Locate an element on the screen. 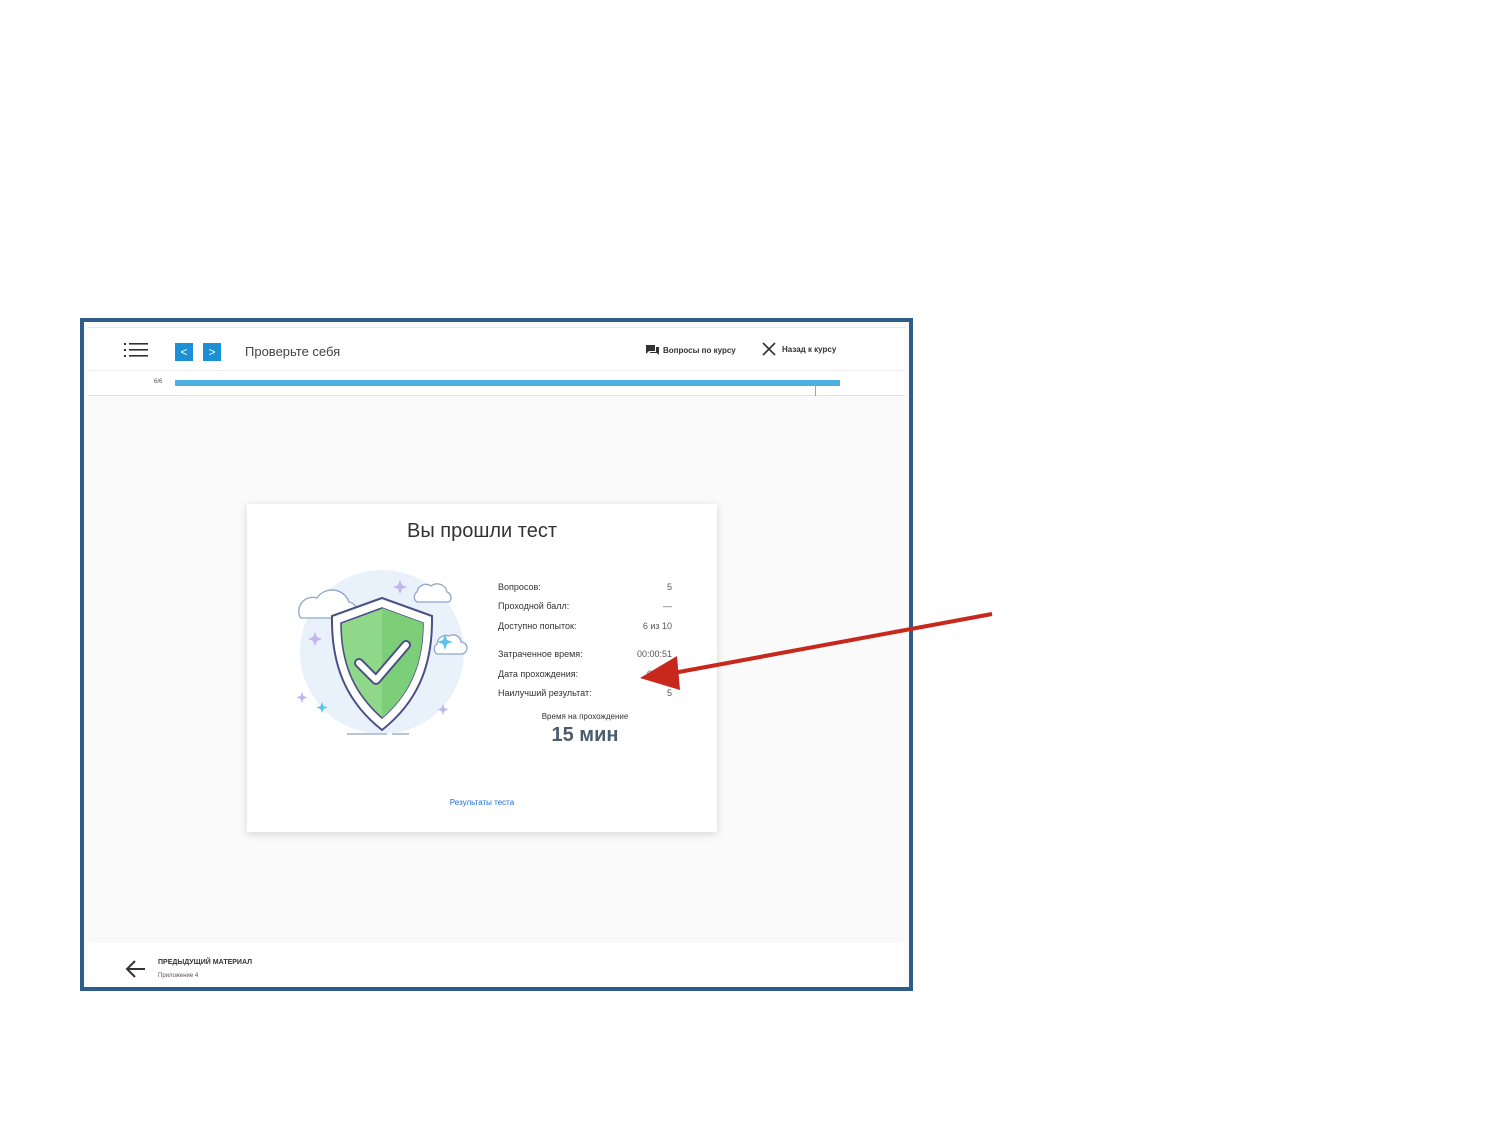 The image size is (1500, 1125). progress-area: 6/6 is located at coordinates (496, 383).